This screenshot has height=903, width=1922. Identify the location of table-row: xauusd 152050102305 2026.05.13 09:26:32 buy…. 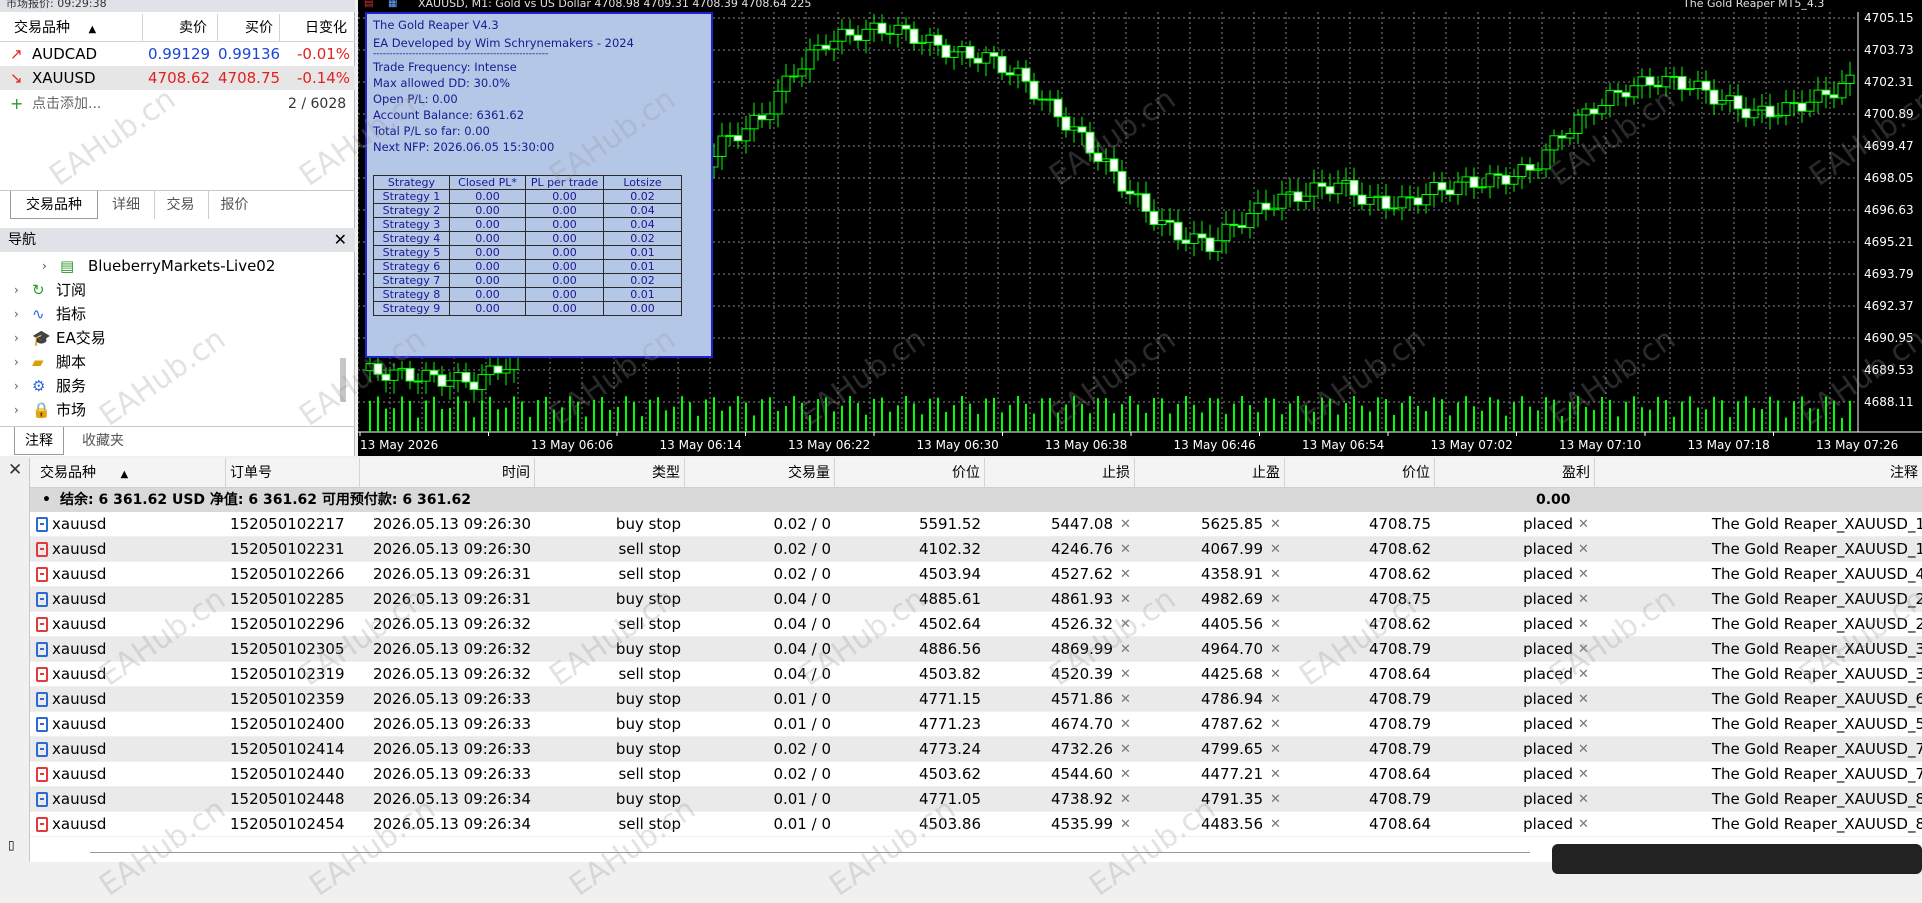
(976, 649).